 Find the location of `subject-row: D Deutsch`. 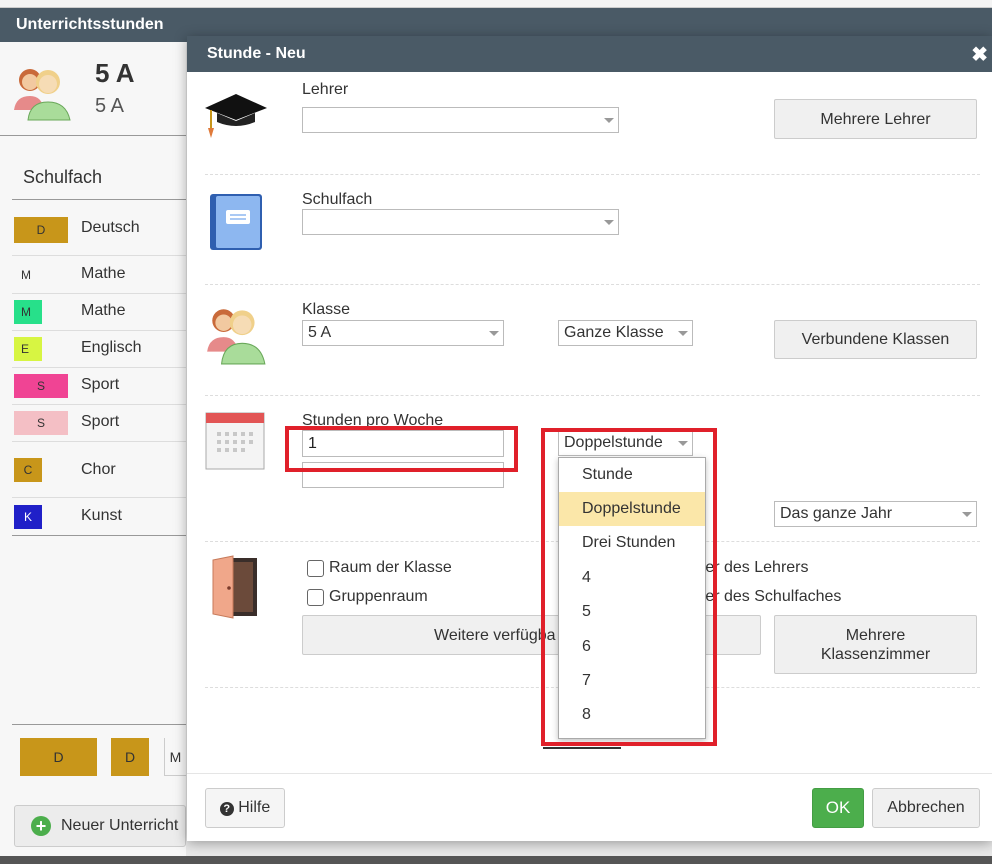

subject-row: D Deutsch is located at coordinates (99, 233).